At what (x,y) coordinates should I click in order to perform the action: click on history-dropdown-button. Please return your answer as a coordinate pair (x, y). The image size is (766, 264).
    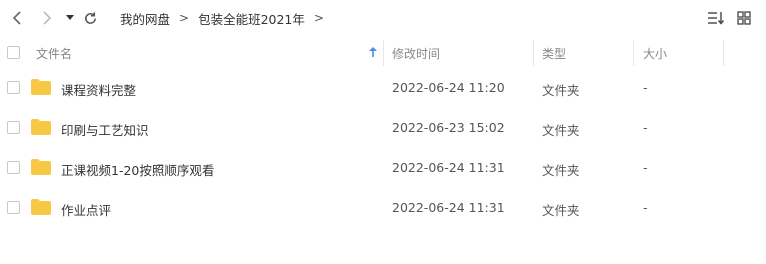
    Looking at the image, I should click on (70, 18).